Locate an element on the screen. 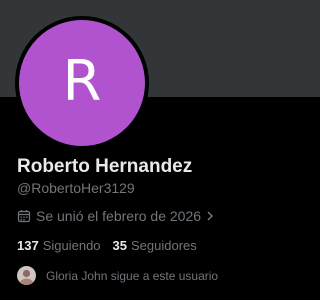  followed-by-text: Gloria John sigue a este usuario is located at coordinates (132, 275).